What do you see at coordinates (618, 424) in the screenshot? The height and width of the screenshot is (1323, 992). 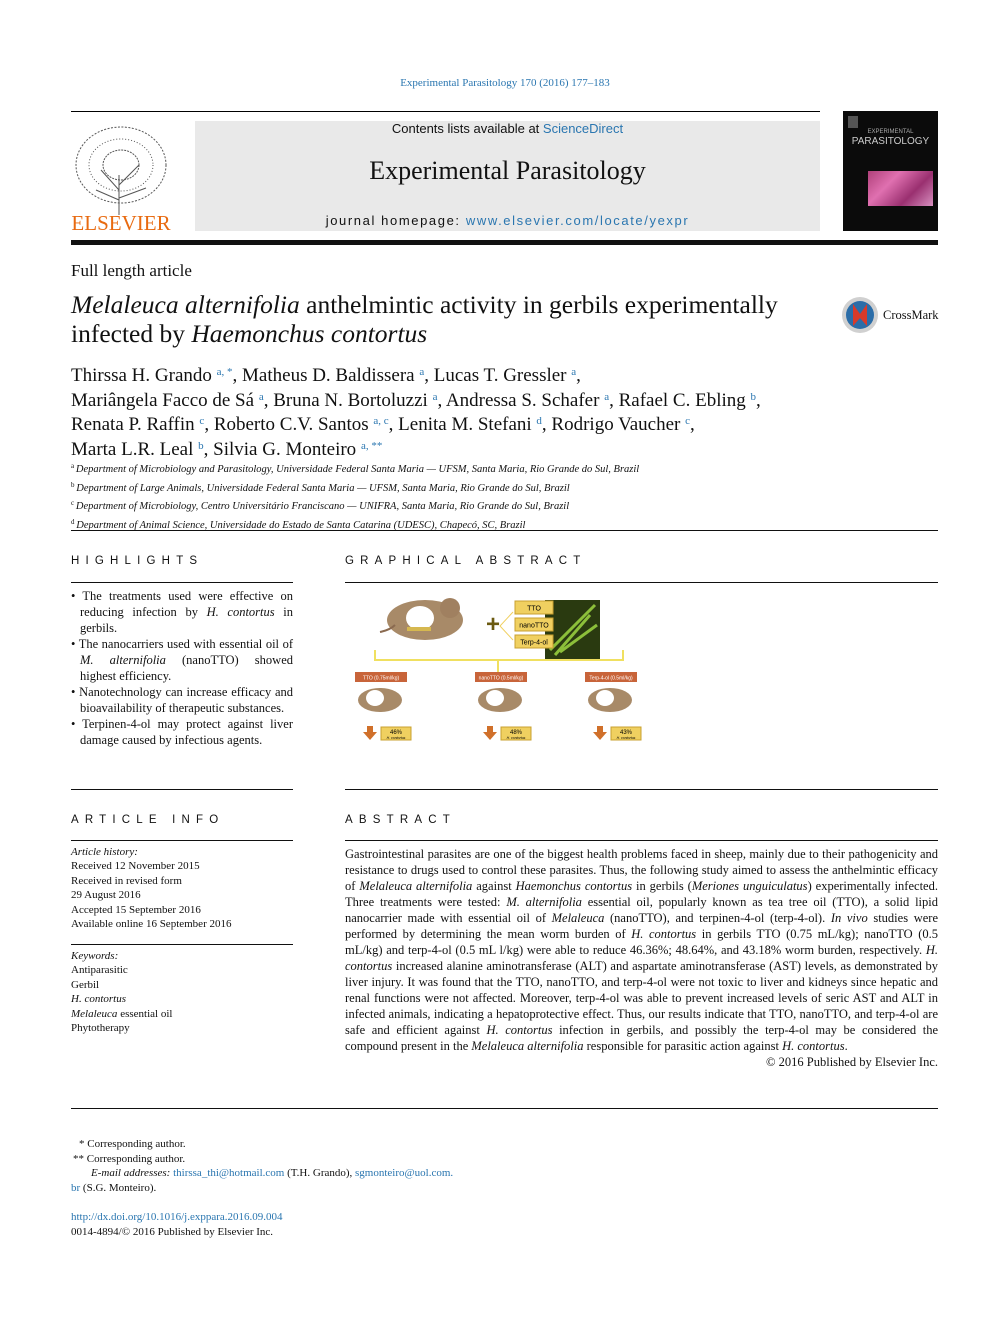 I see `author-name: Rodrigo Vaucher` at bounding box center [618, 424].